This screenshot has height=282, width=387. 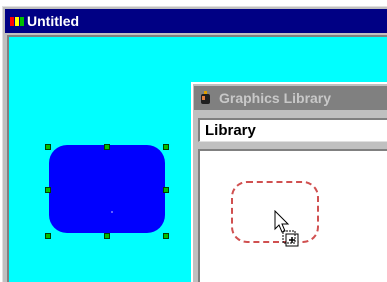 I want to click on selection-handle-bottom-right, so click(x=166, y=236).